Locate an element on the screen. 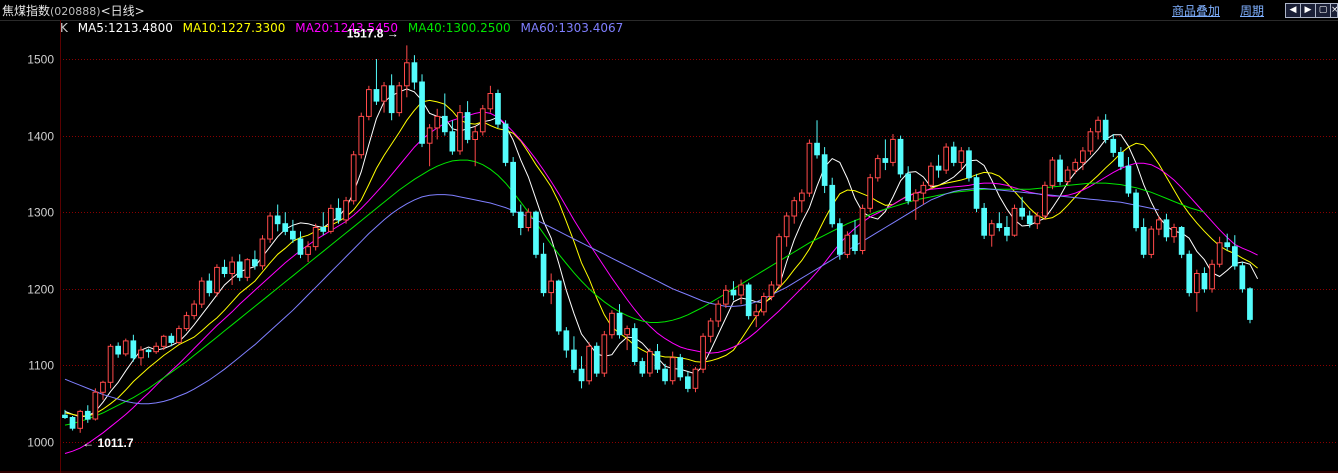 The height and width of the screenshot is (473, 1338). y-tick-label: 1500 is located at coordinates (40, 60).